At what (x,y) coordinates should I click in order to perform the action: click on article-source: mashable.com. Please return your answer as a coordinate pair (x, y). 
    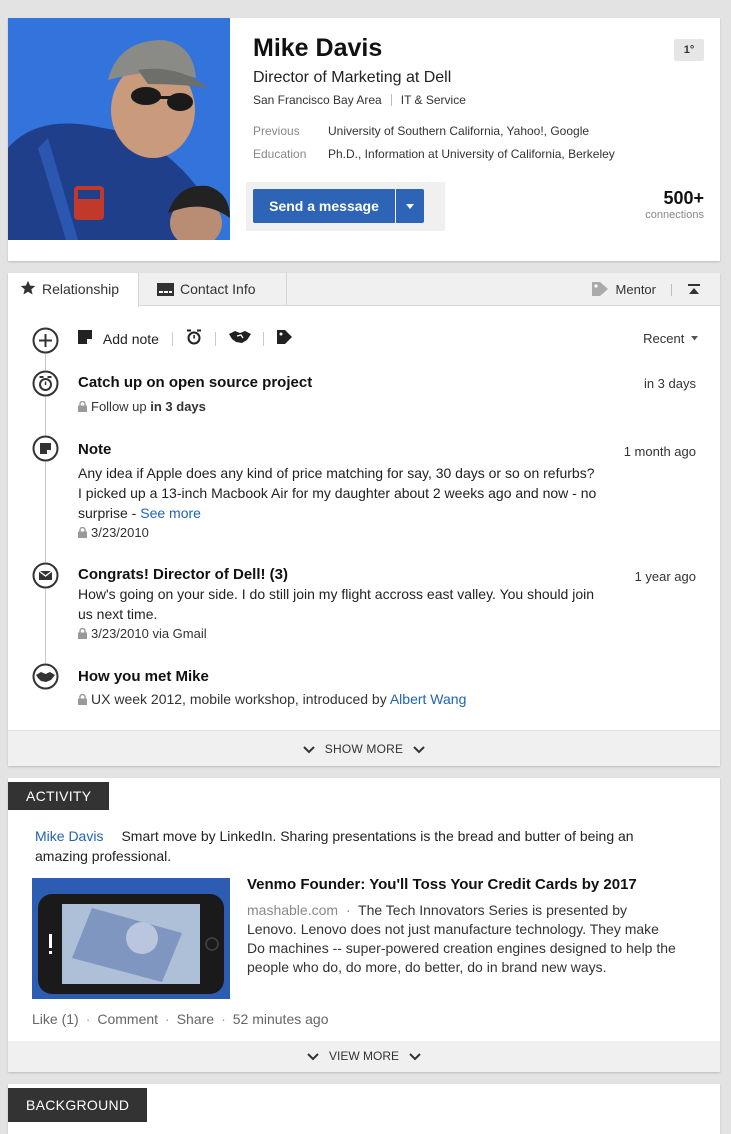
    Looking at the image, I should click on (292, 910).